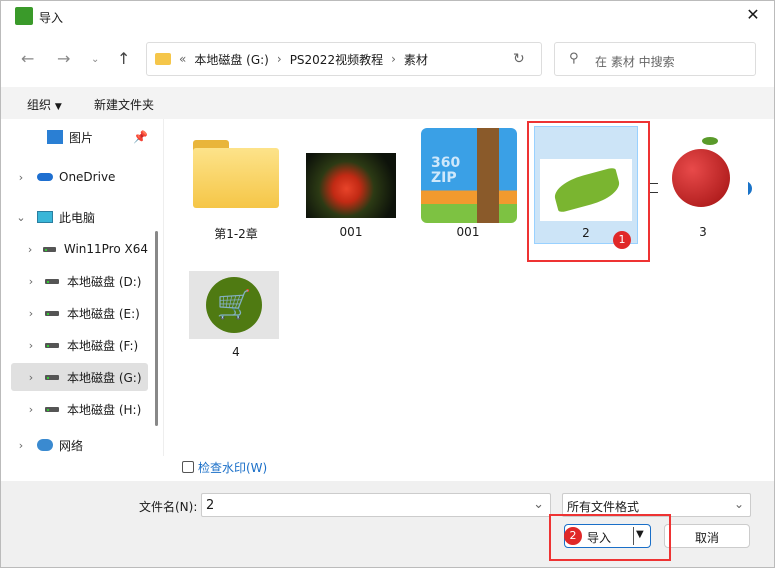 The height and width of the screenshot is (568, 775). What do you see at coordinates (45, 177) in the screenshot?
I see `cloud-icon` at bounding box center [45, 177].